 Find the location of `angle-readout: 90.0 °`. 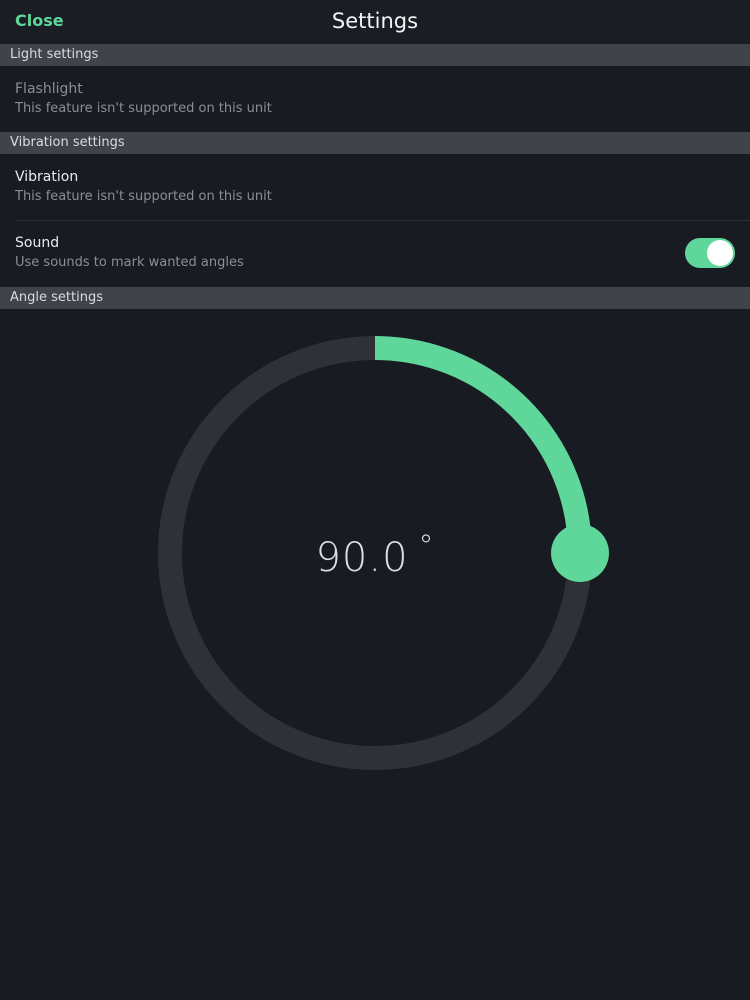

angle-readout: 90.0 ° is located at coordinates (375, 555).